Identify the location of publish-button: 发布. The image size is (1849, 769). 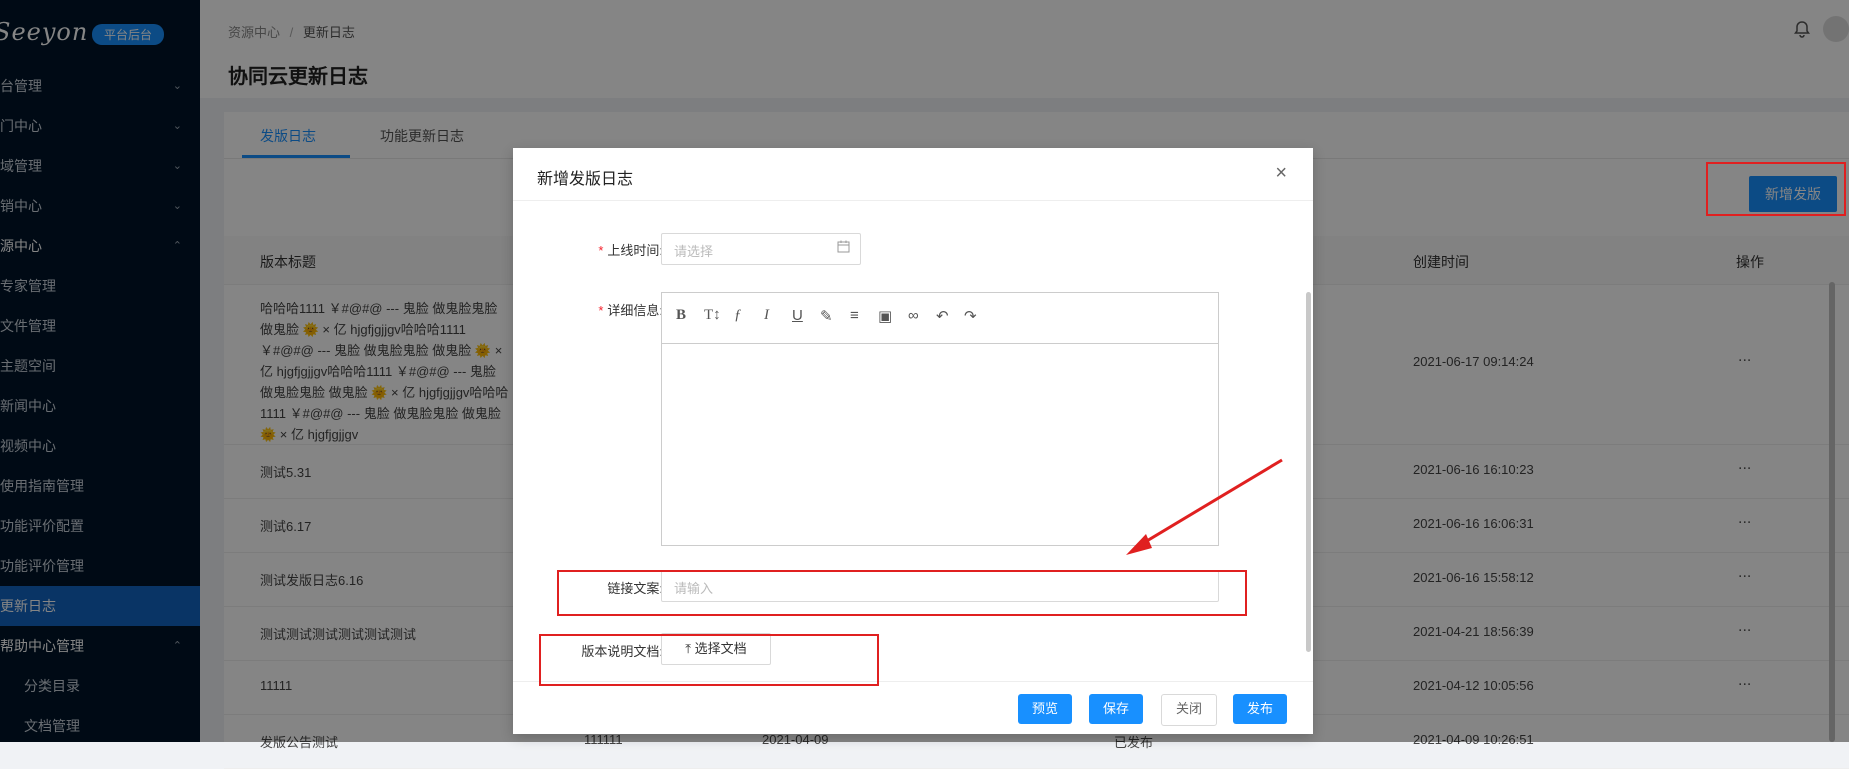
(1260, 709).